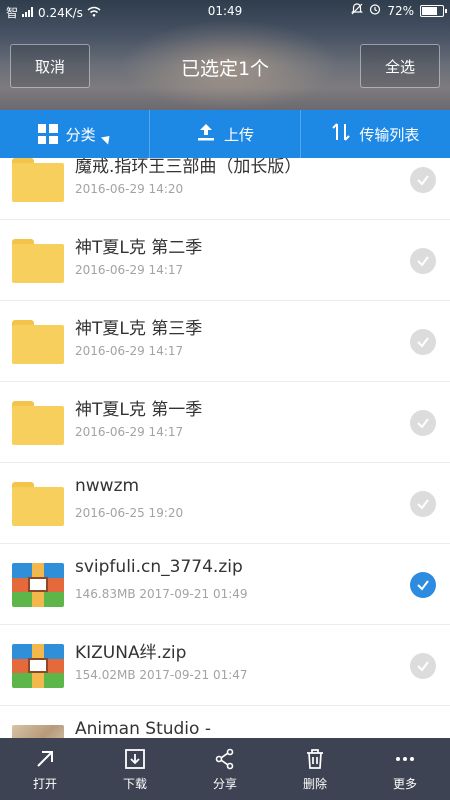 The image size is (450, 800). What do you see at coordinates (225, 55) in the screenshot?
I see `header: 智 0.24K/s 01:49 72% 取消 已选定1个 全选` at bounding box center [225, 55].